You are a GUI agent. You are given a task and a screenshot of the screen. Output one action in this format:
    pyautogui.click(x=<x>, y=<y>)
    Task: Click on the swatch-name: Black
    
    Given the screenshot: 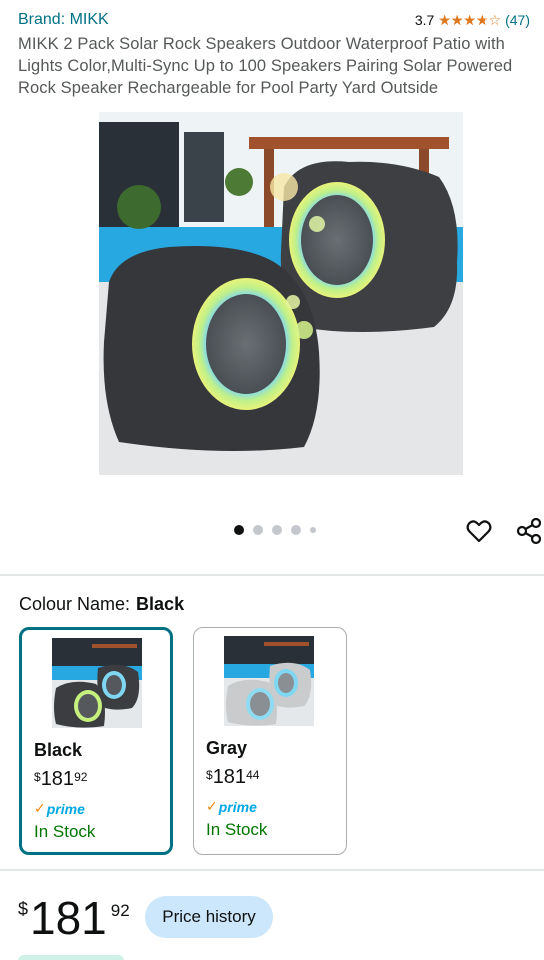 What is the action you would take?
    pyautogui.click(x=58, y=750)
    